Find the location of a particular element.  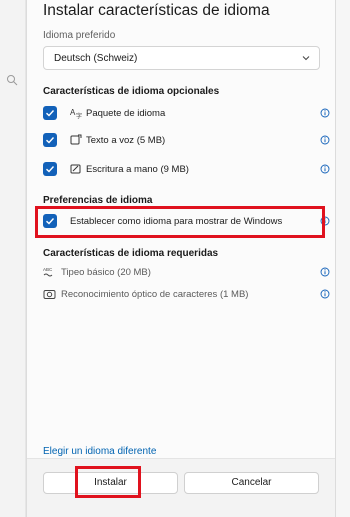

basic-typing-label: Tipeo básico (20 MB) is located at coordinates (106, 272).